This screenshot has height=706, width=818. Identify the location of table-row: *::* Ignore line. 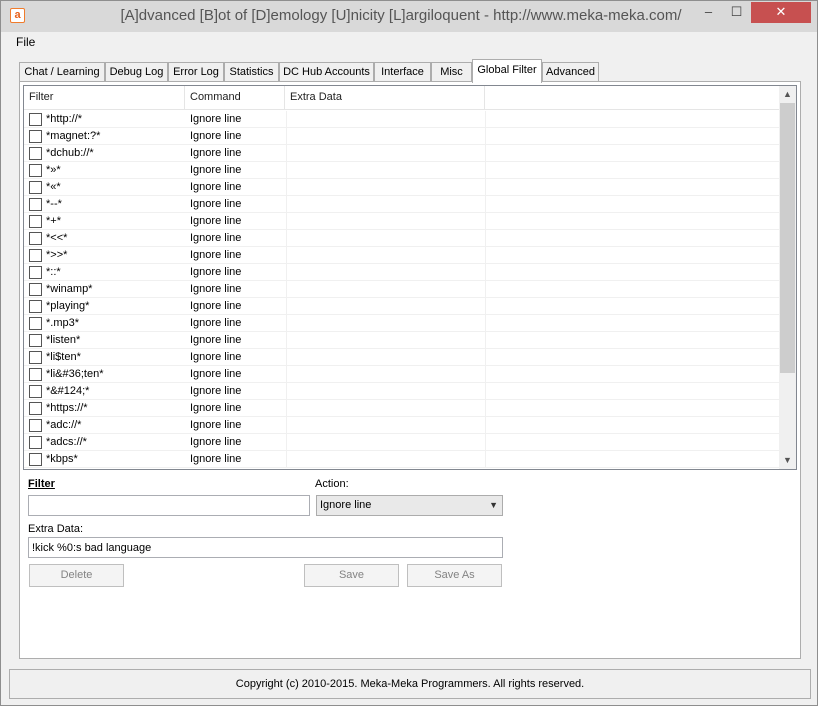
(401, 272).